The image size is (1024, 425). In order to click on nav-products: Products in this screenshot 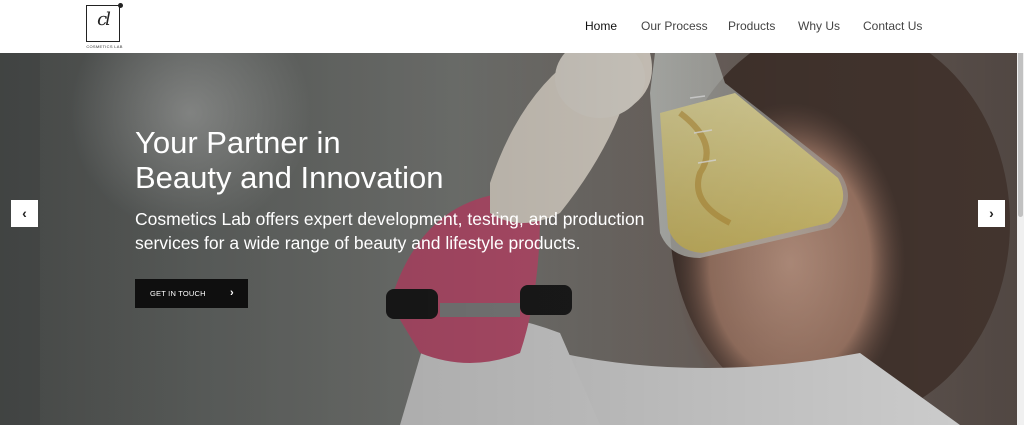, I will do `click(751, 26)`.